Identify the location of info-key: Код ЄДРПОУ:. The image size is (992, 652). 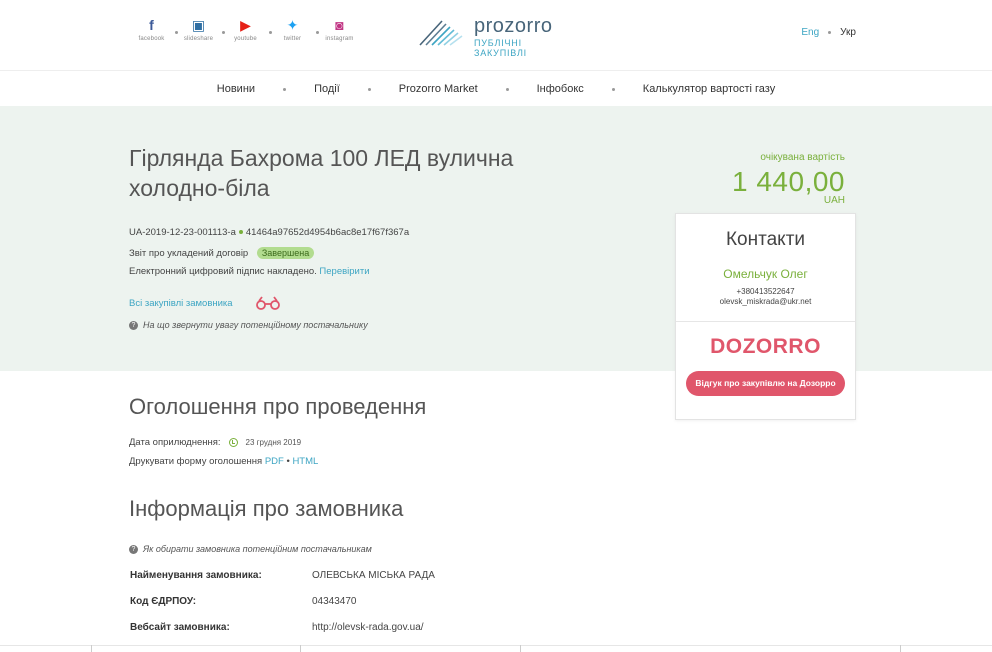
(163, 601).